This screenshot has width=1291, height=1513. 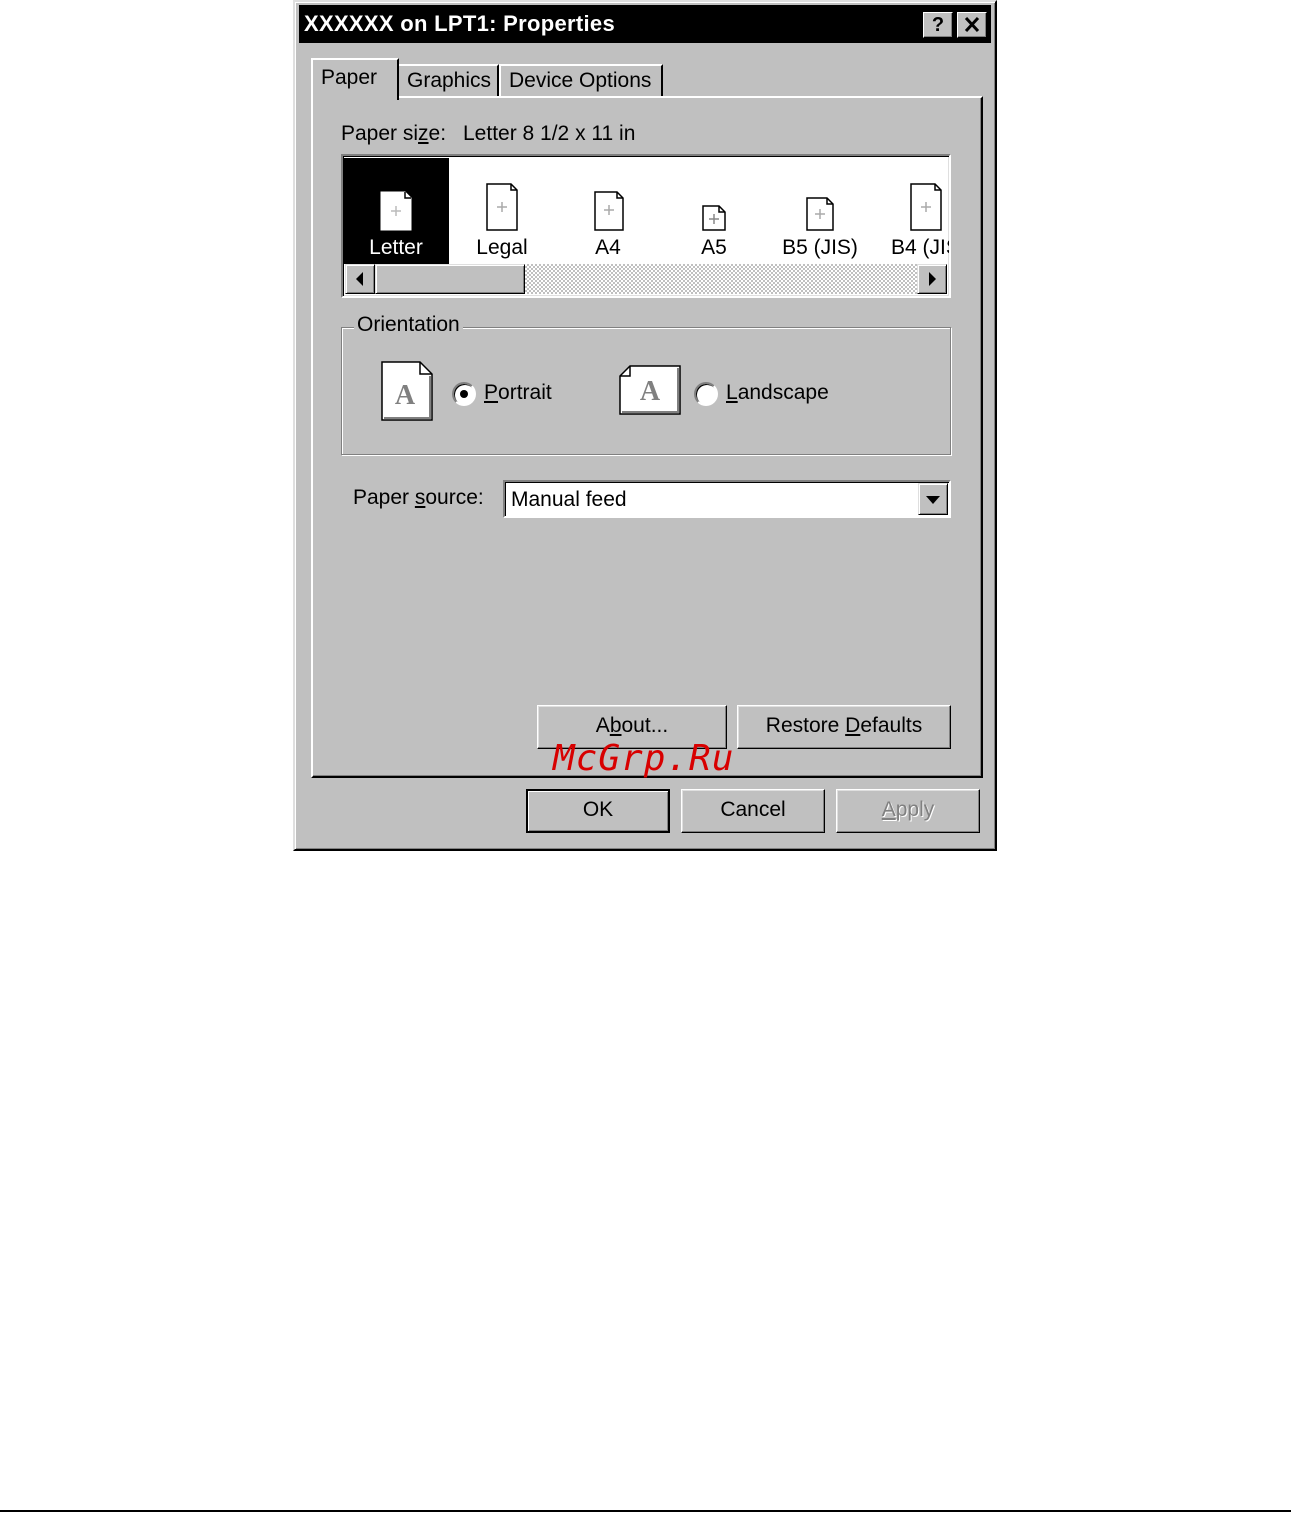 I want to click on ok-button: OK, so click(x=598, y=811).